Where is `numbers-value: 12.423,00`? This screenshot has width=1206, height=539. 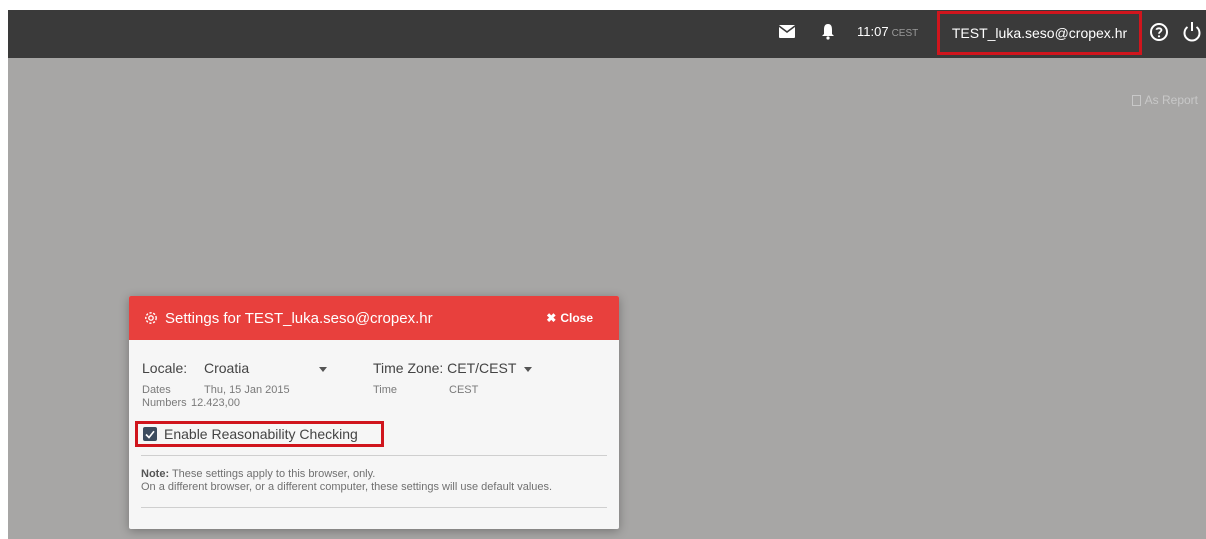 numbers-value: 12.423,00 is located at coordinates (215, 403).